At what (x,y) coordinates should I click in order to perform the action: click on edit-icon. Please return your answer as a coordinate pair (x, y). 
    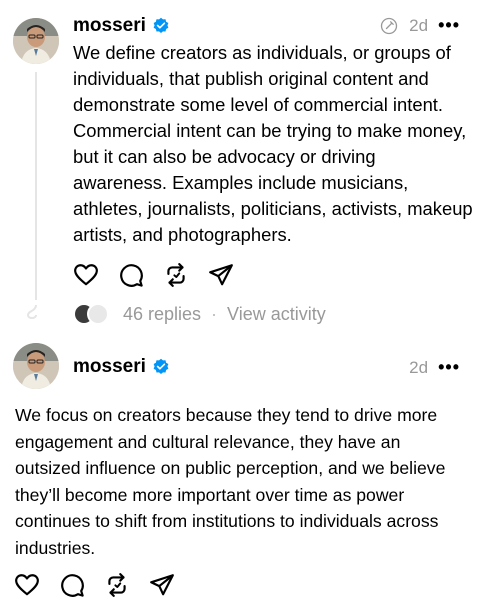
    Looking at the image, I should click on (389, 25).